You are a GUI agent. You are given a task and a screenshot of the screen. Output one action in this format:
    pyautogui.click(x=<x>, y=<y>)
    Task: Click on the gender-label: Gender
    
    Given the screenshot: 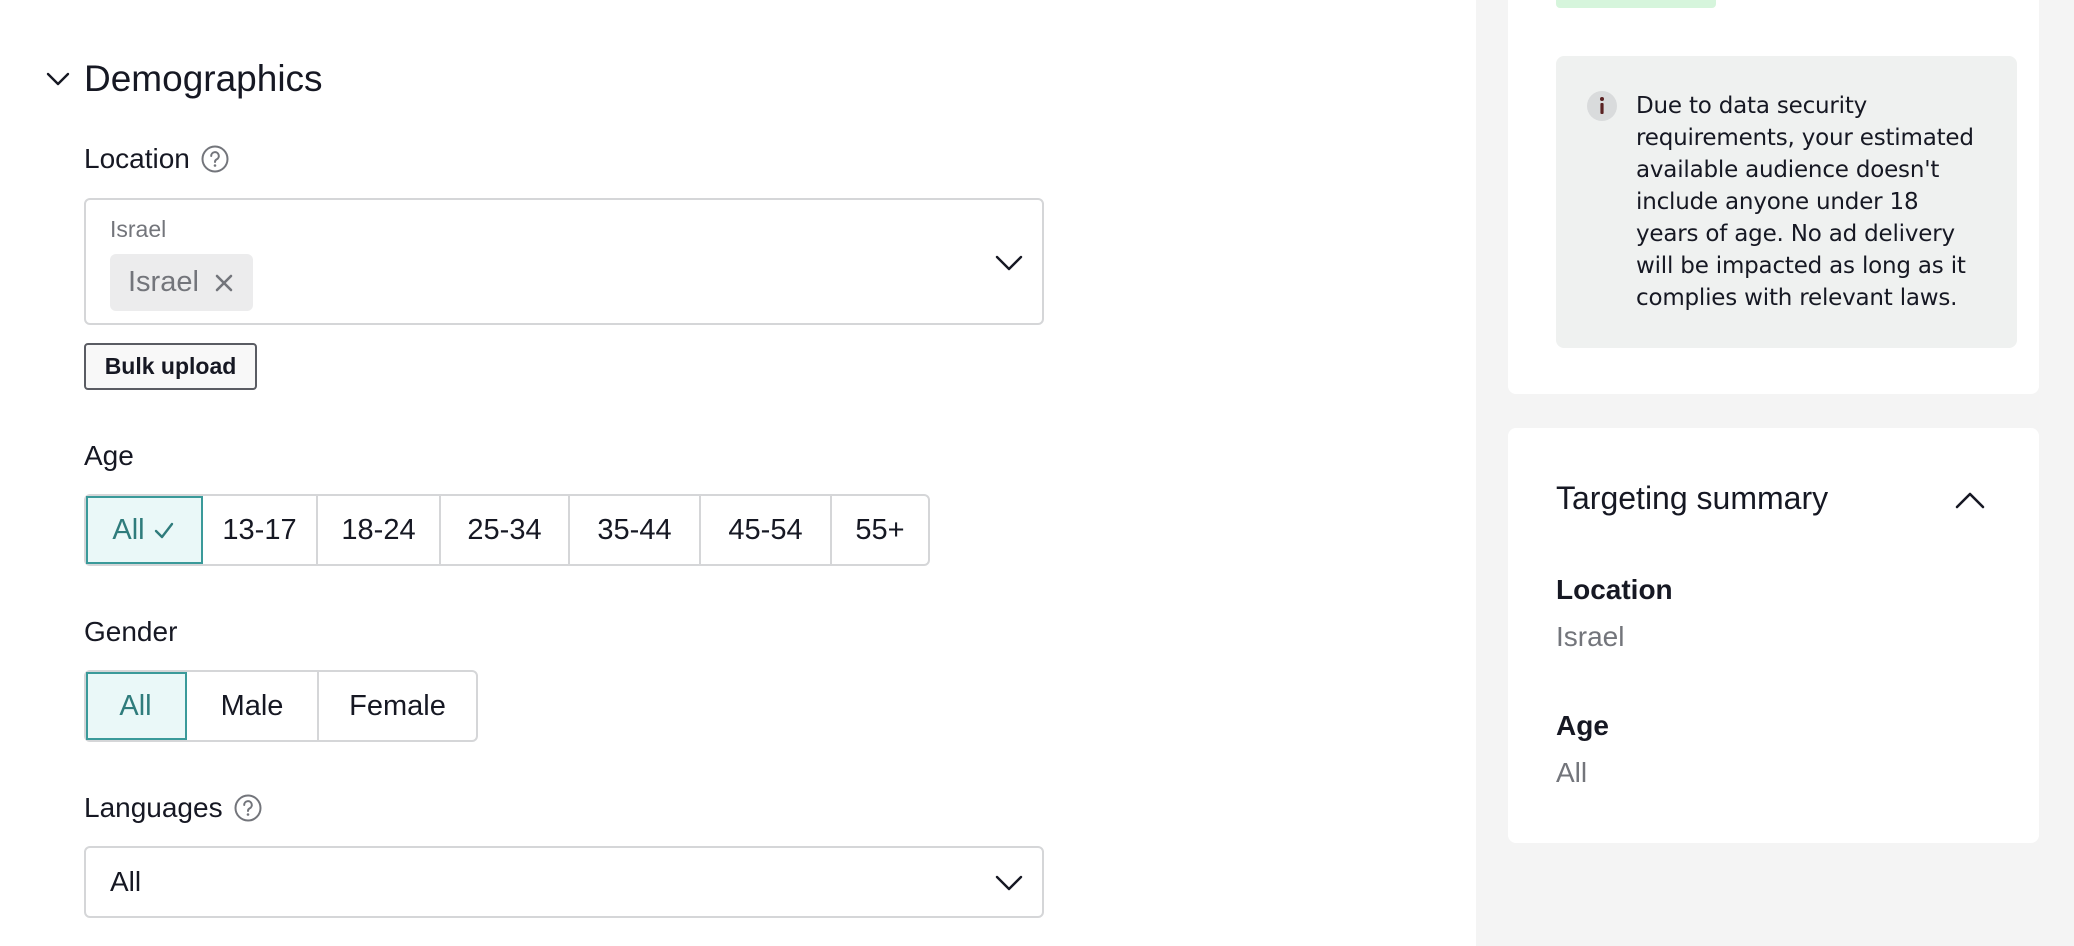 What is the action you would take?
    pyautogui.click(x=130, y=632)
    